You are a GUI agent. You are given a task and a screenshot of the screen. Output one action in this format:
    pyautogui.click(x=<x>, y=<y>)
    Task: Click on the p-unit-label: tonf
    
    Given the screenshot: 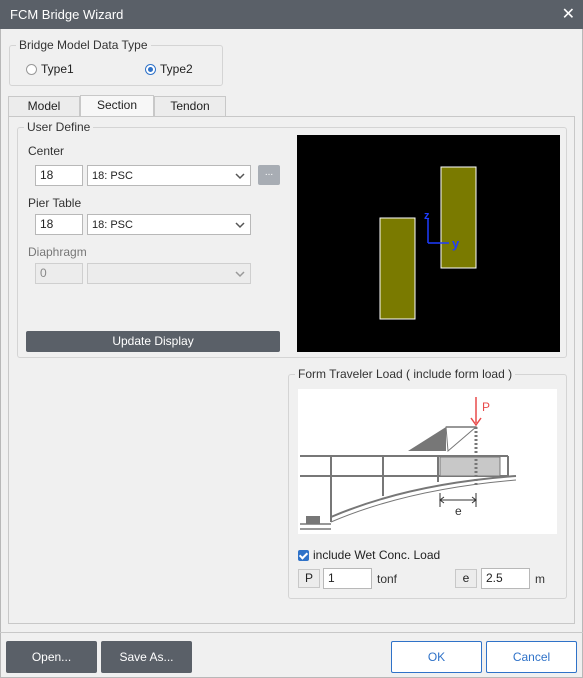 What is the action you would take?
    pyautogui.click(x=387, y=579)
    